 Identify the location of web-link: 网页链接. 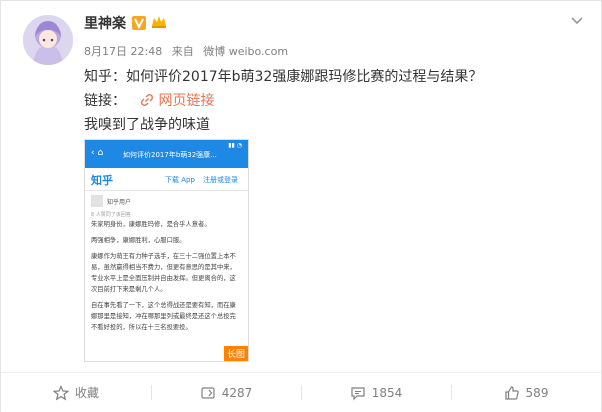
(177, 101).